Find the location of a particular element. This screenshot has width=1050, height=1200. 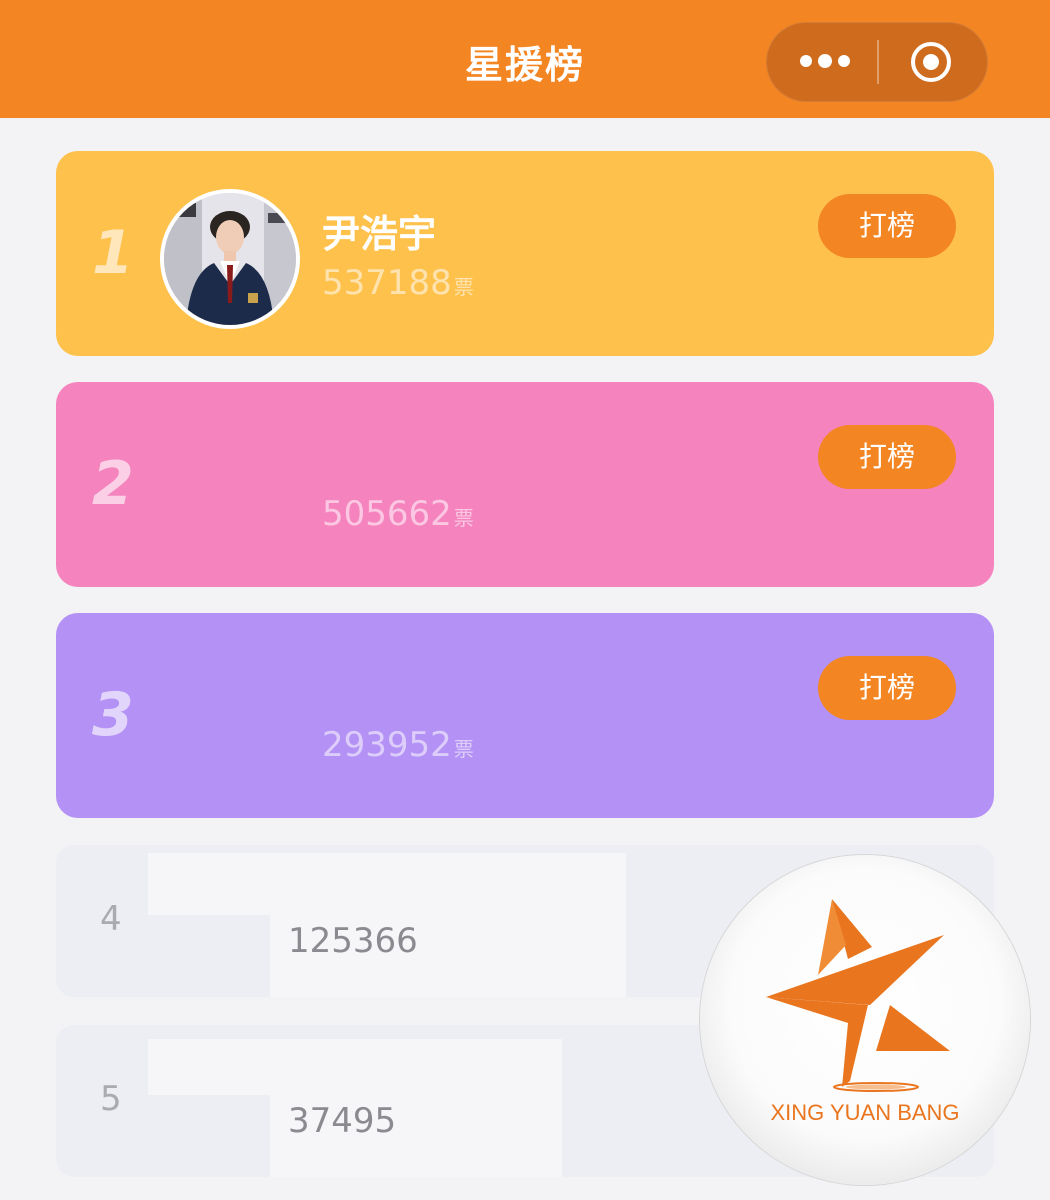

vote-count: 537188 票 is located at coordinates (398, 283).